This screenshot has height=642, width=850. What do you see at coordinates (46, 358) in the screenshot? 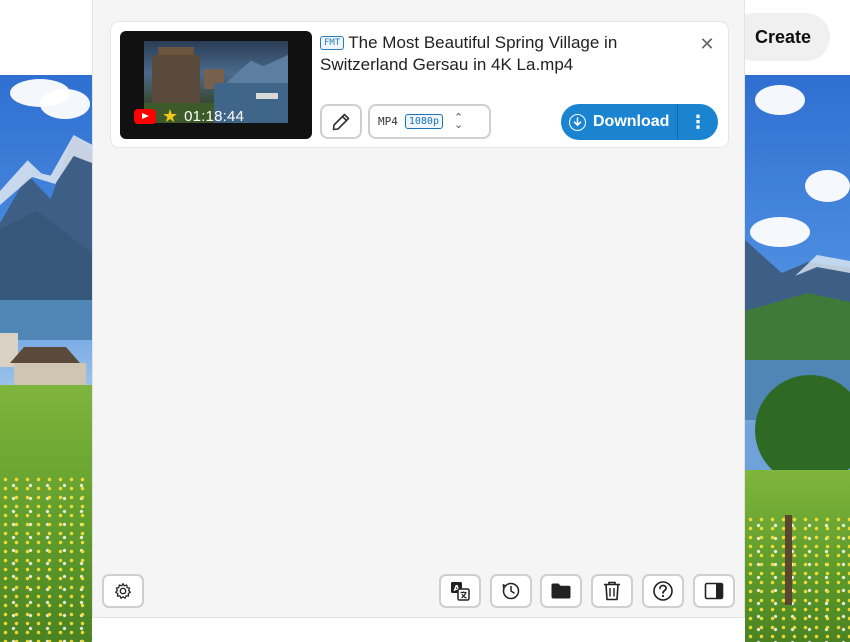
I see `background-video-left` at bounding box center [46, 358].